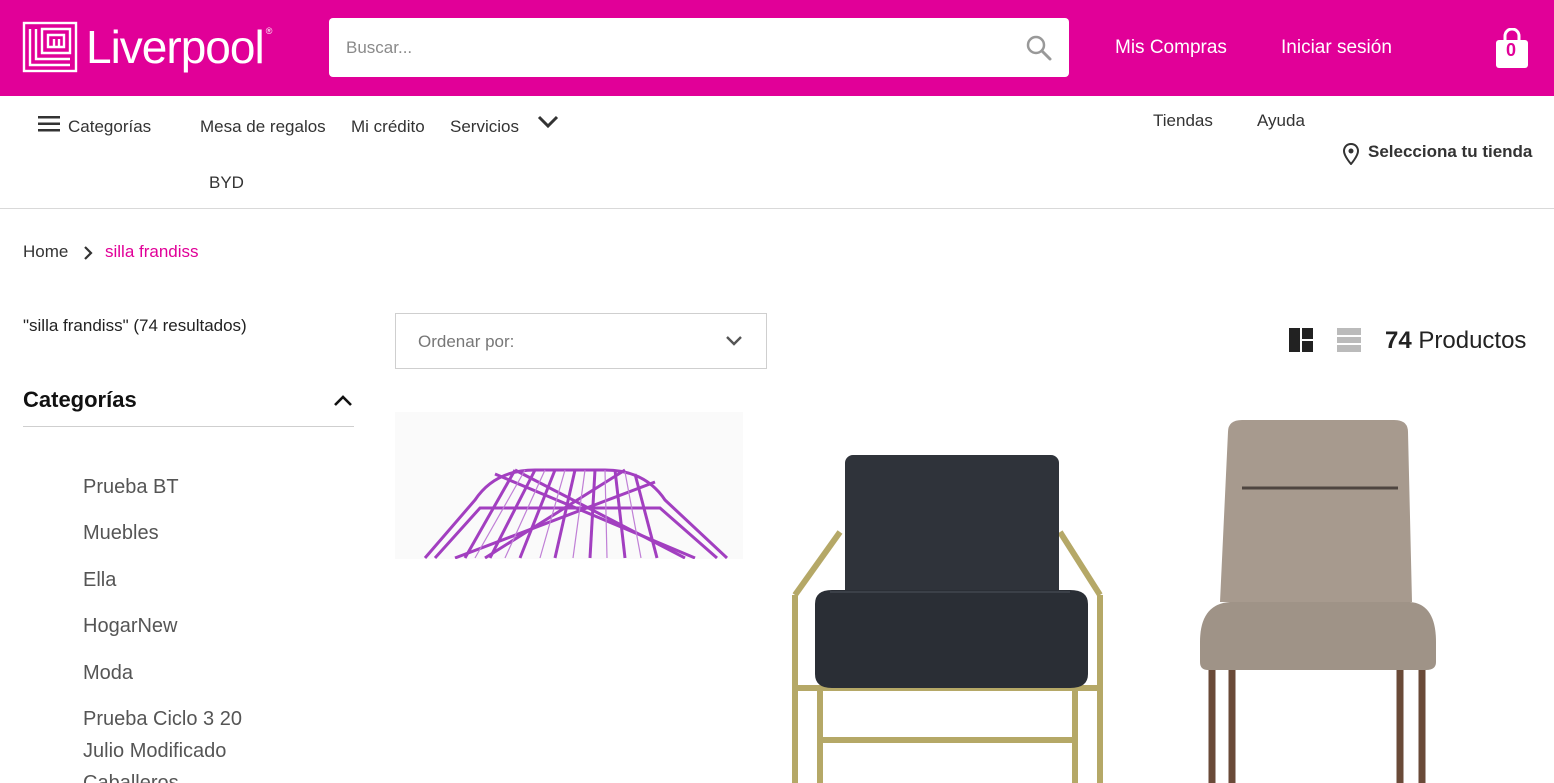 Image resolution: width=1554 pixels, height=783 pixels. Describe the element at coordinates (188, 426) in the screenshot. I see `categories-divider` at that location.